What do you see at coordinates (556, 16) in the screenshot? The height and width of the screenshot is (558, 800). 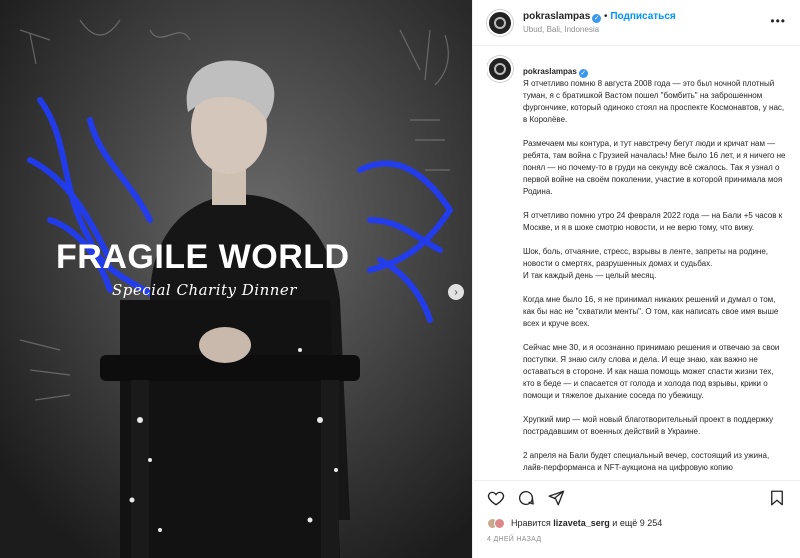 I see `username-link: pokraslampas` at bounding box center [556, 16].